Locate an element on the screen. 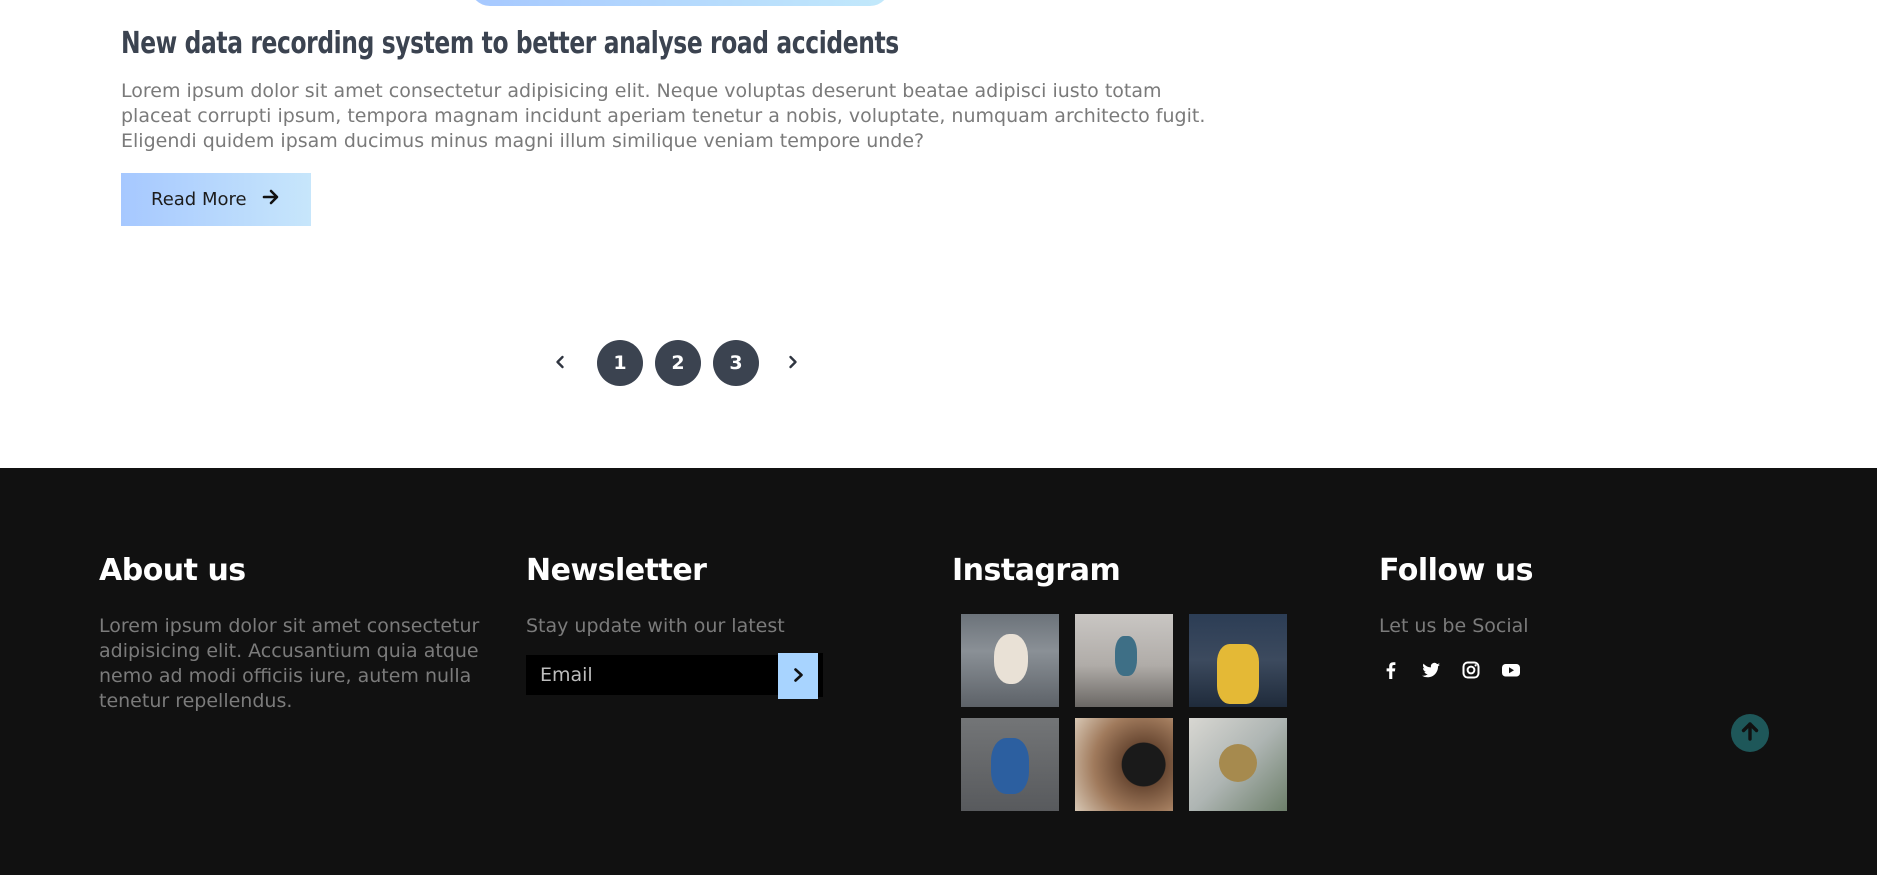 The width and height of the screenshot is (1877, 875). instagram-heading: Instagram is located at coordinates (1036, 570).